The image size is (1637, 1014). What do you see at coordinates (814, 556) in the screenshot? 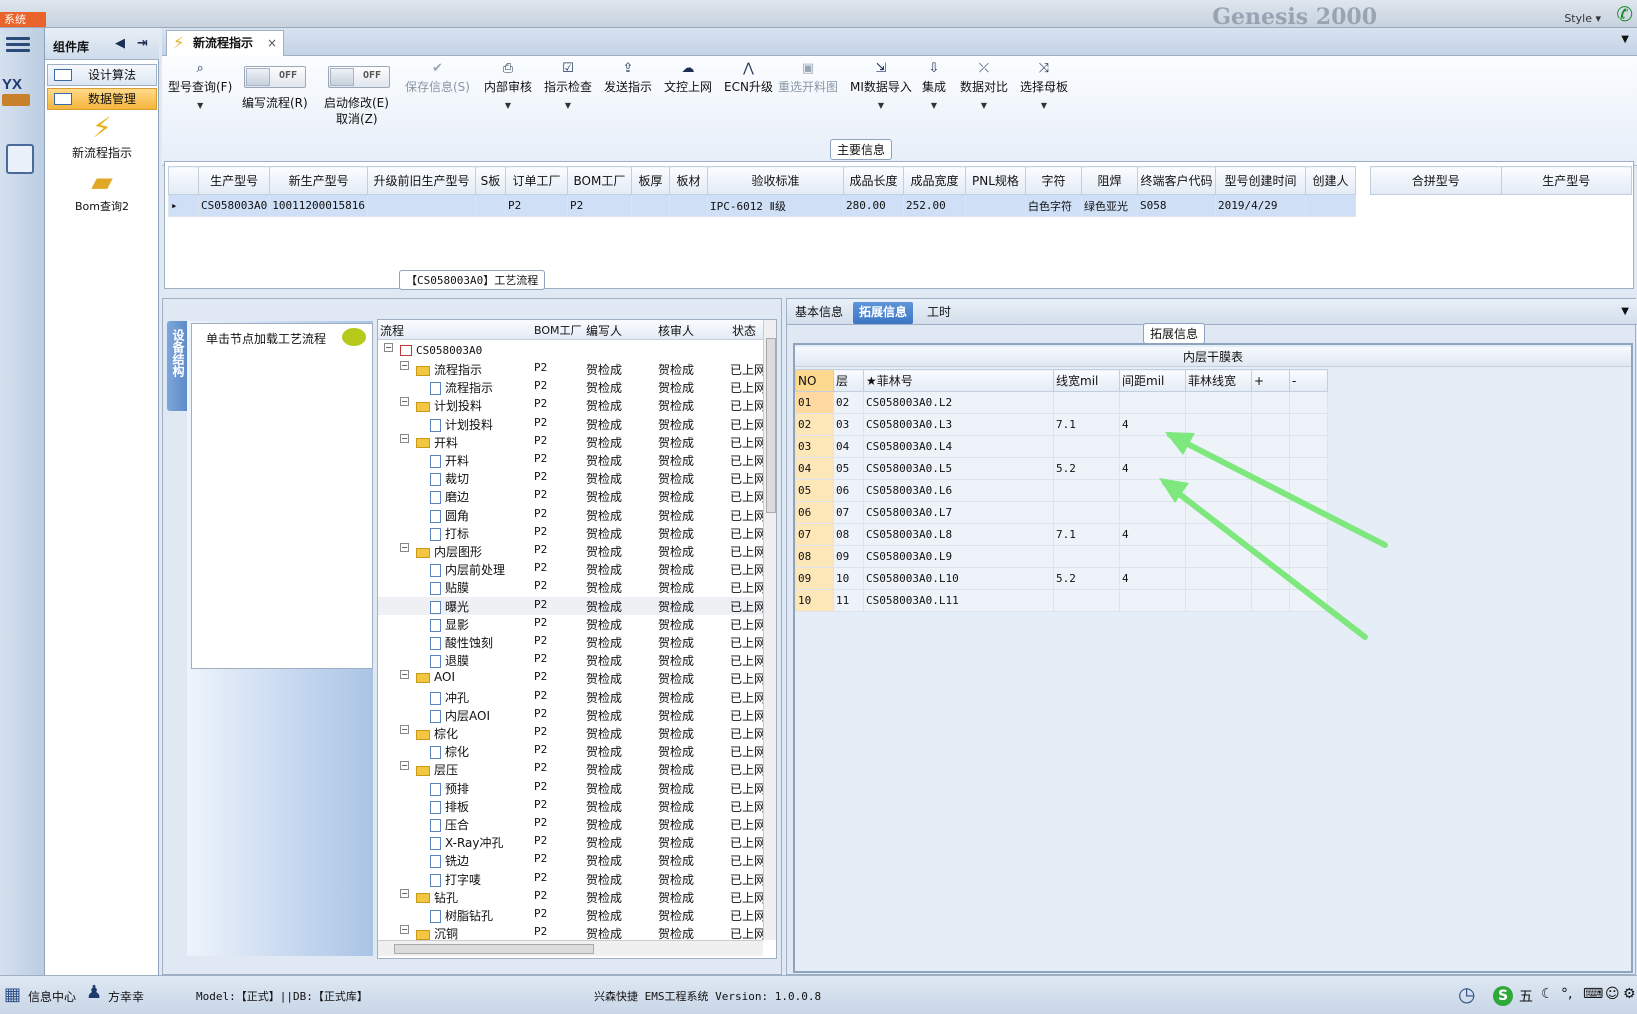
I see `table-cell: 08` at bounding box center [814, 556].